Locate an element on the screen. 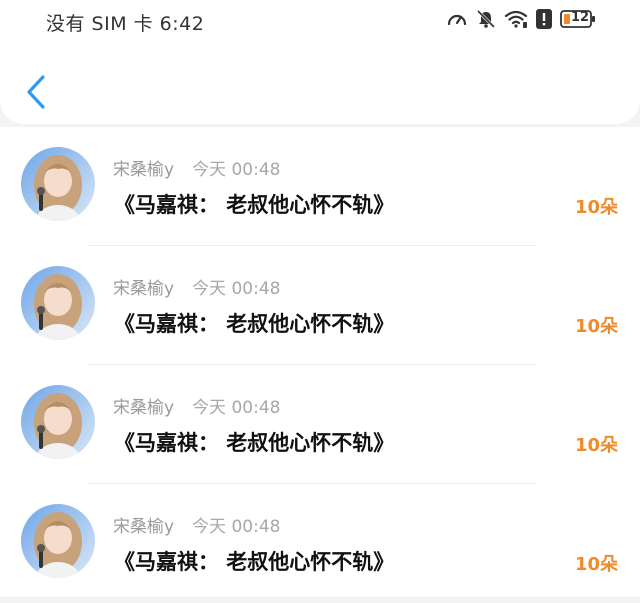  status-icons: 12 is located at coordinates (521, 19).